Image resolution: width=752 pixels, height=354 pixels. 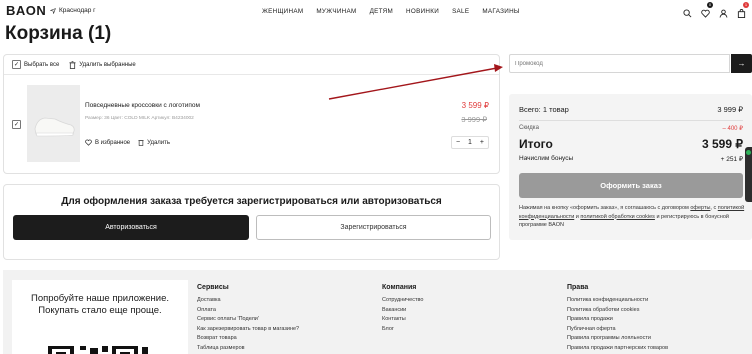 I want to click on nav-men: МУЖЧИНАМ, so click(x=336, y=11).